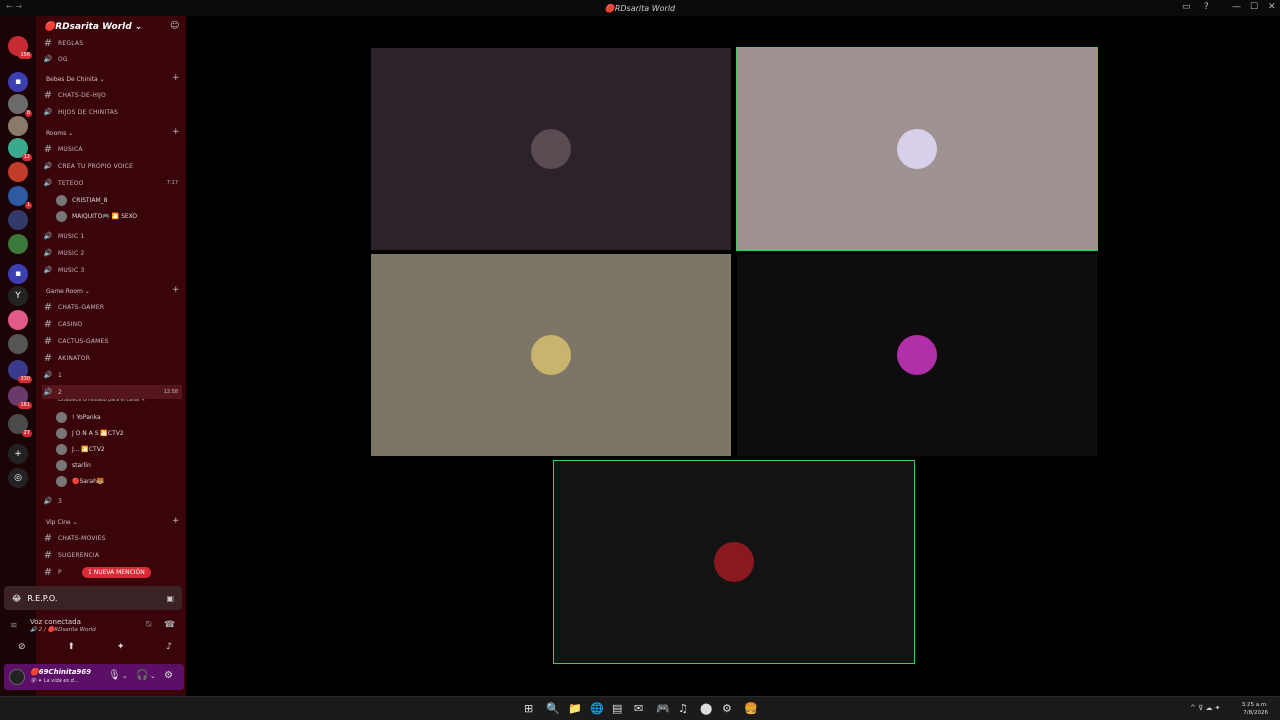 This screenshot has width=1280, height=720. Describe the element at coordinates (114, 675) in the screenshot. I see `microphone-icon: 🎙` at that location.